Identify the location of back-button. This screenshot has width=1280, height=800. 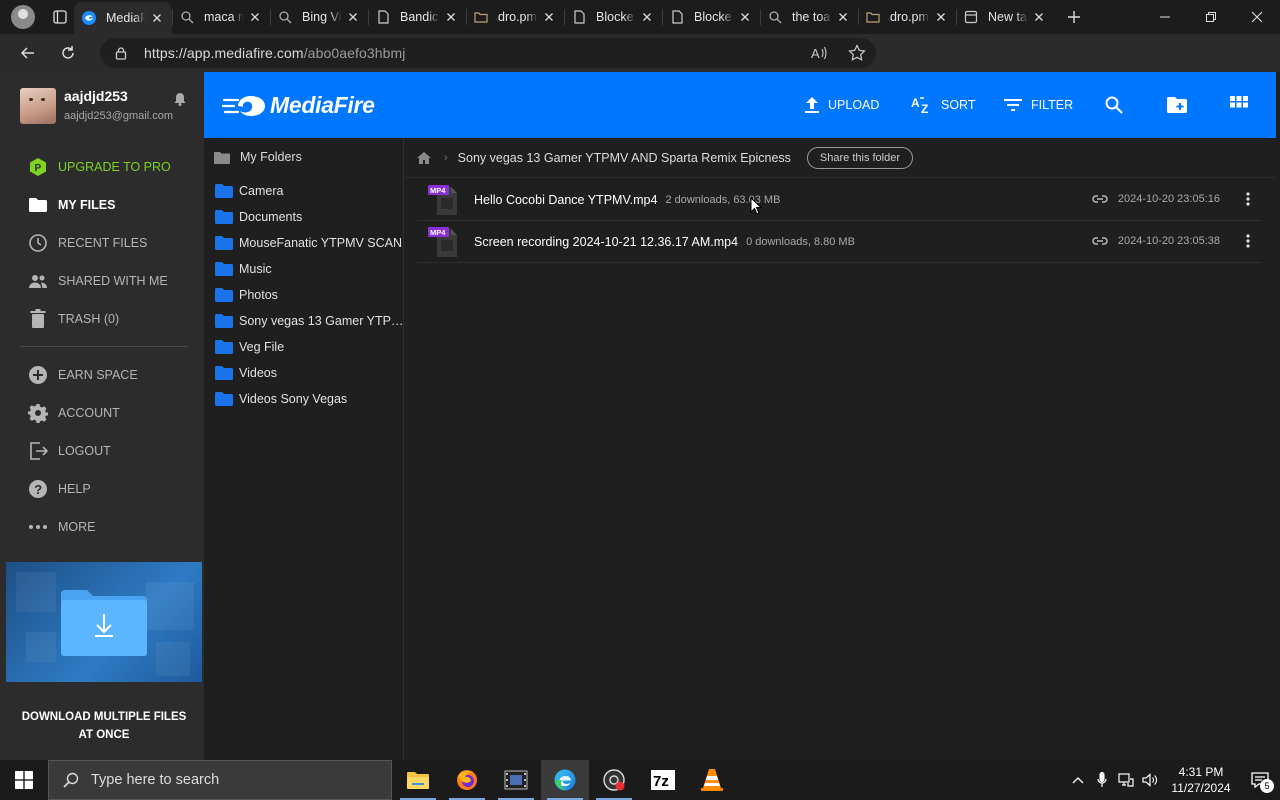
(28, 53).